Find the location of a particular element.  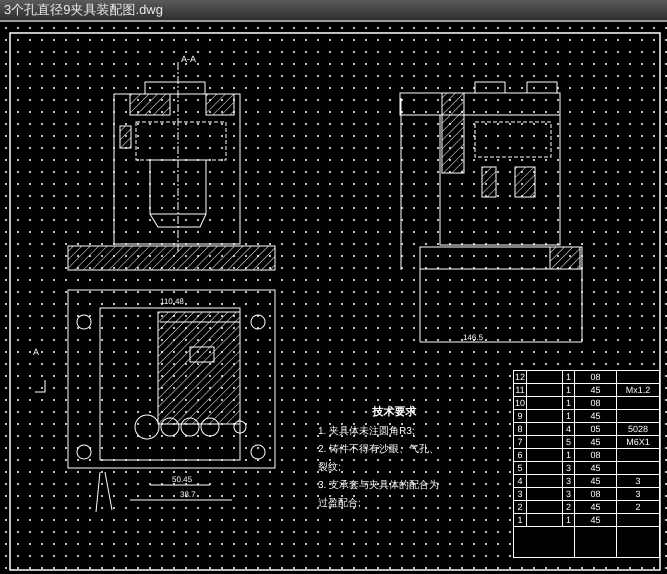

window-title: 3个孔直径9夹具装配图.dwg is located at coordinates (83, 10).